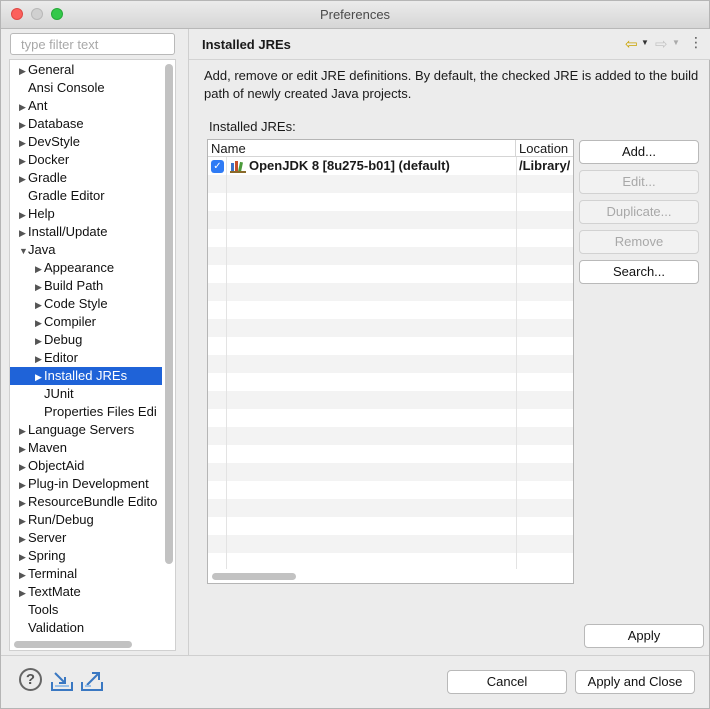 This screenshot has height=709, width=710. What do you see at coordinates (86, 610) in the screenshot?
I see `tree-item: Tools` at bounding box center [86, 610].